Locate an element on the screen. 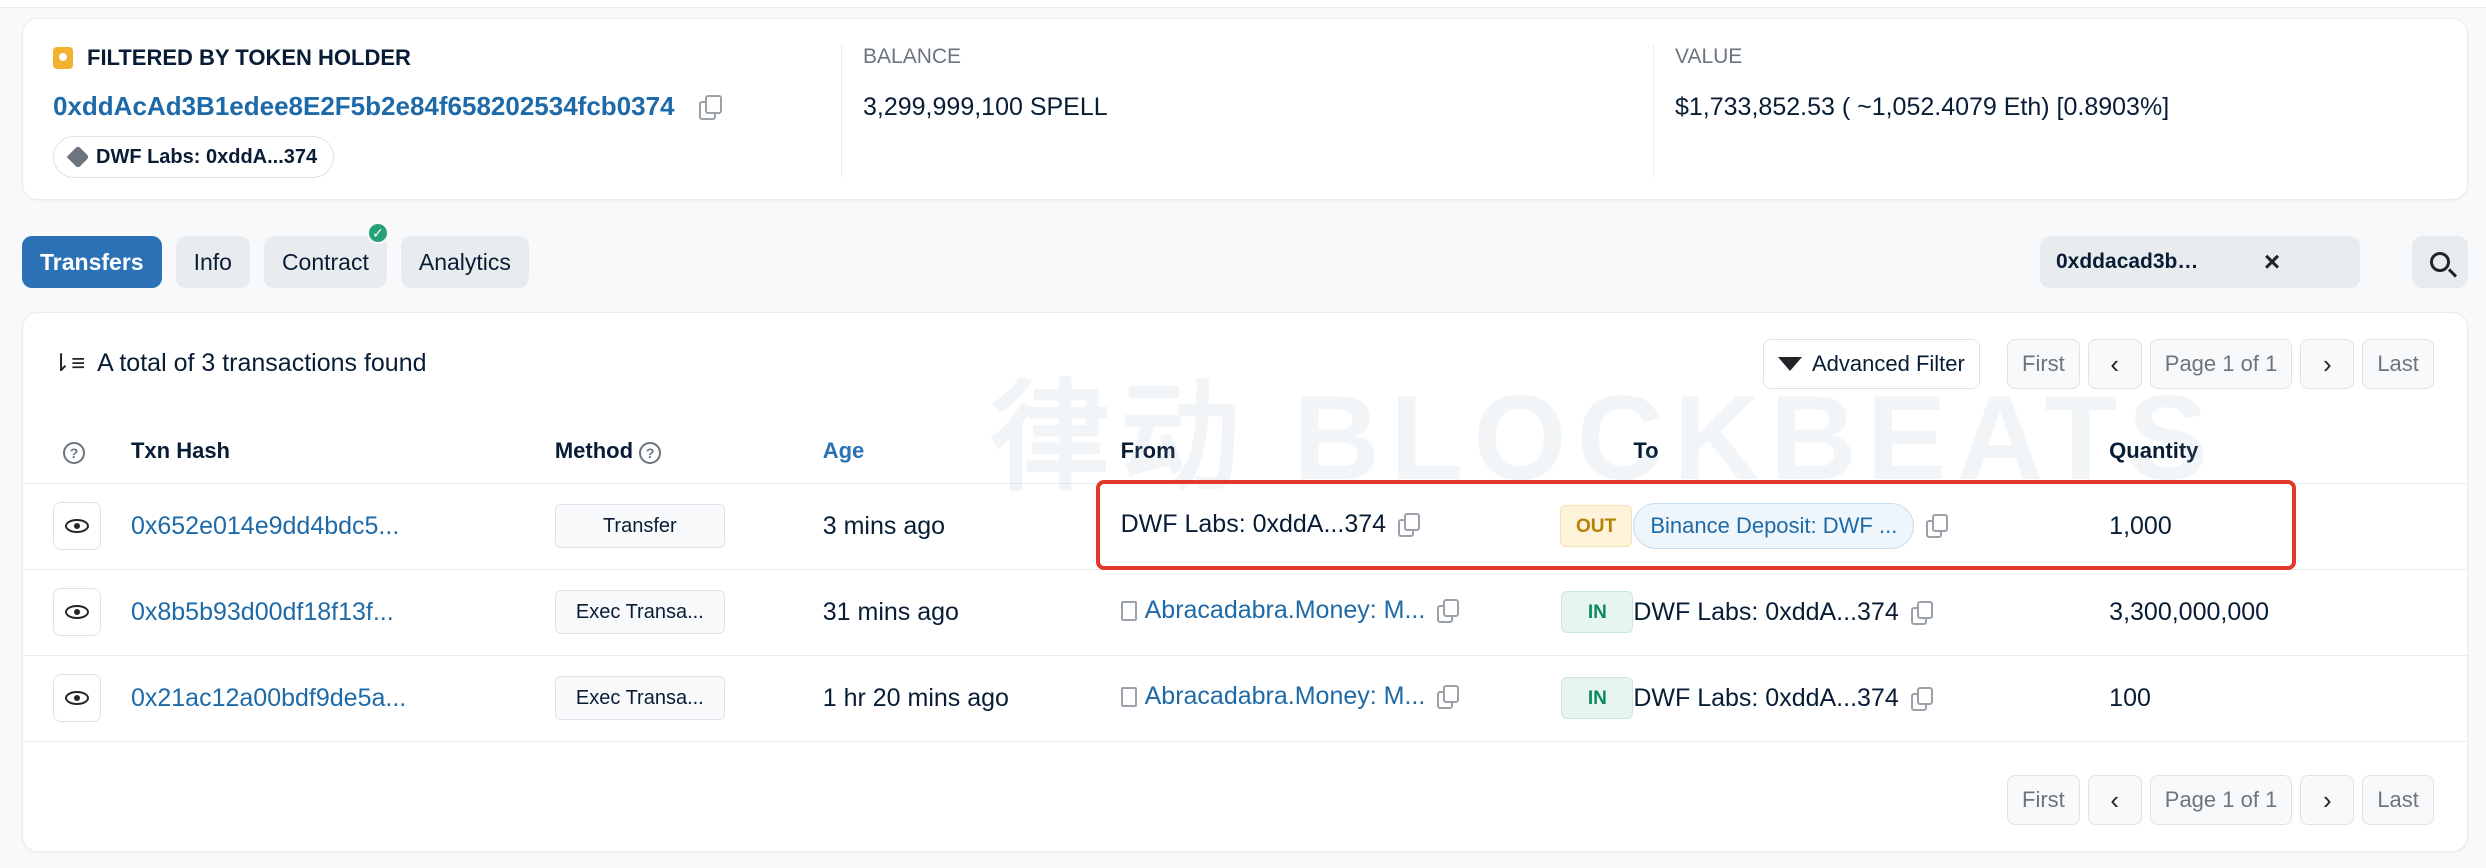 This screenshot has width=2486, height=868. filter-icon is located at coordinates (1790, 364).